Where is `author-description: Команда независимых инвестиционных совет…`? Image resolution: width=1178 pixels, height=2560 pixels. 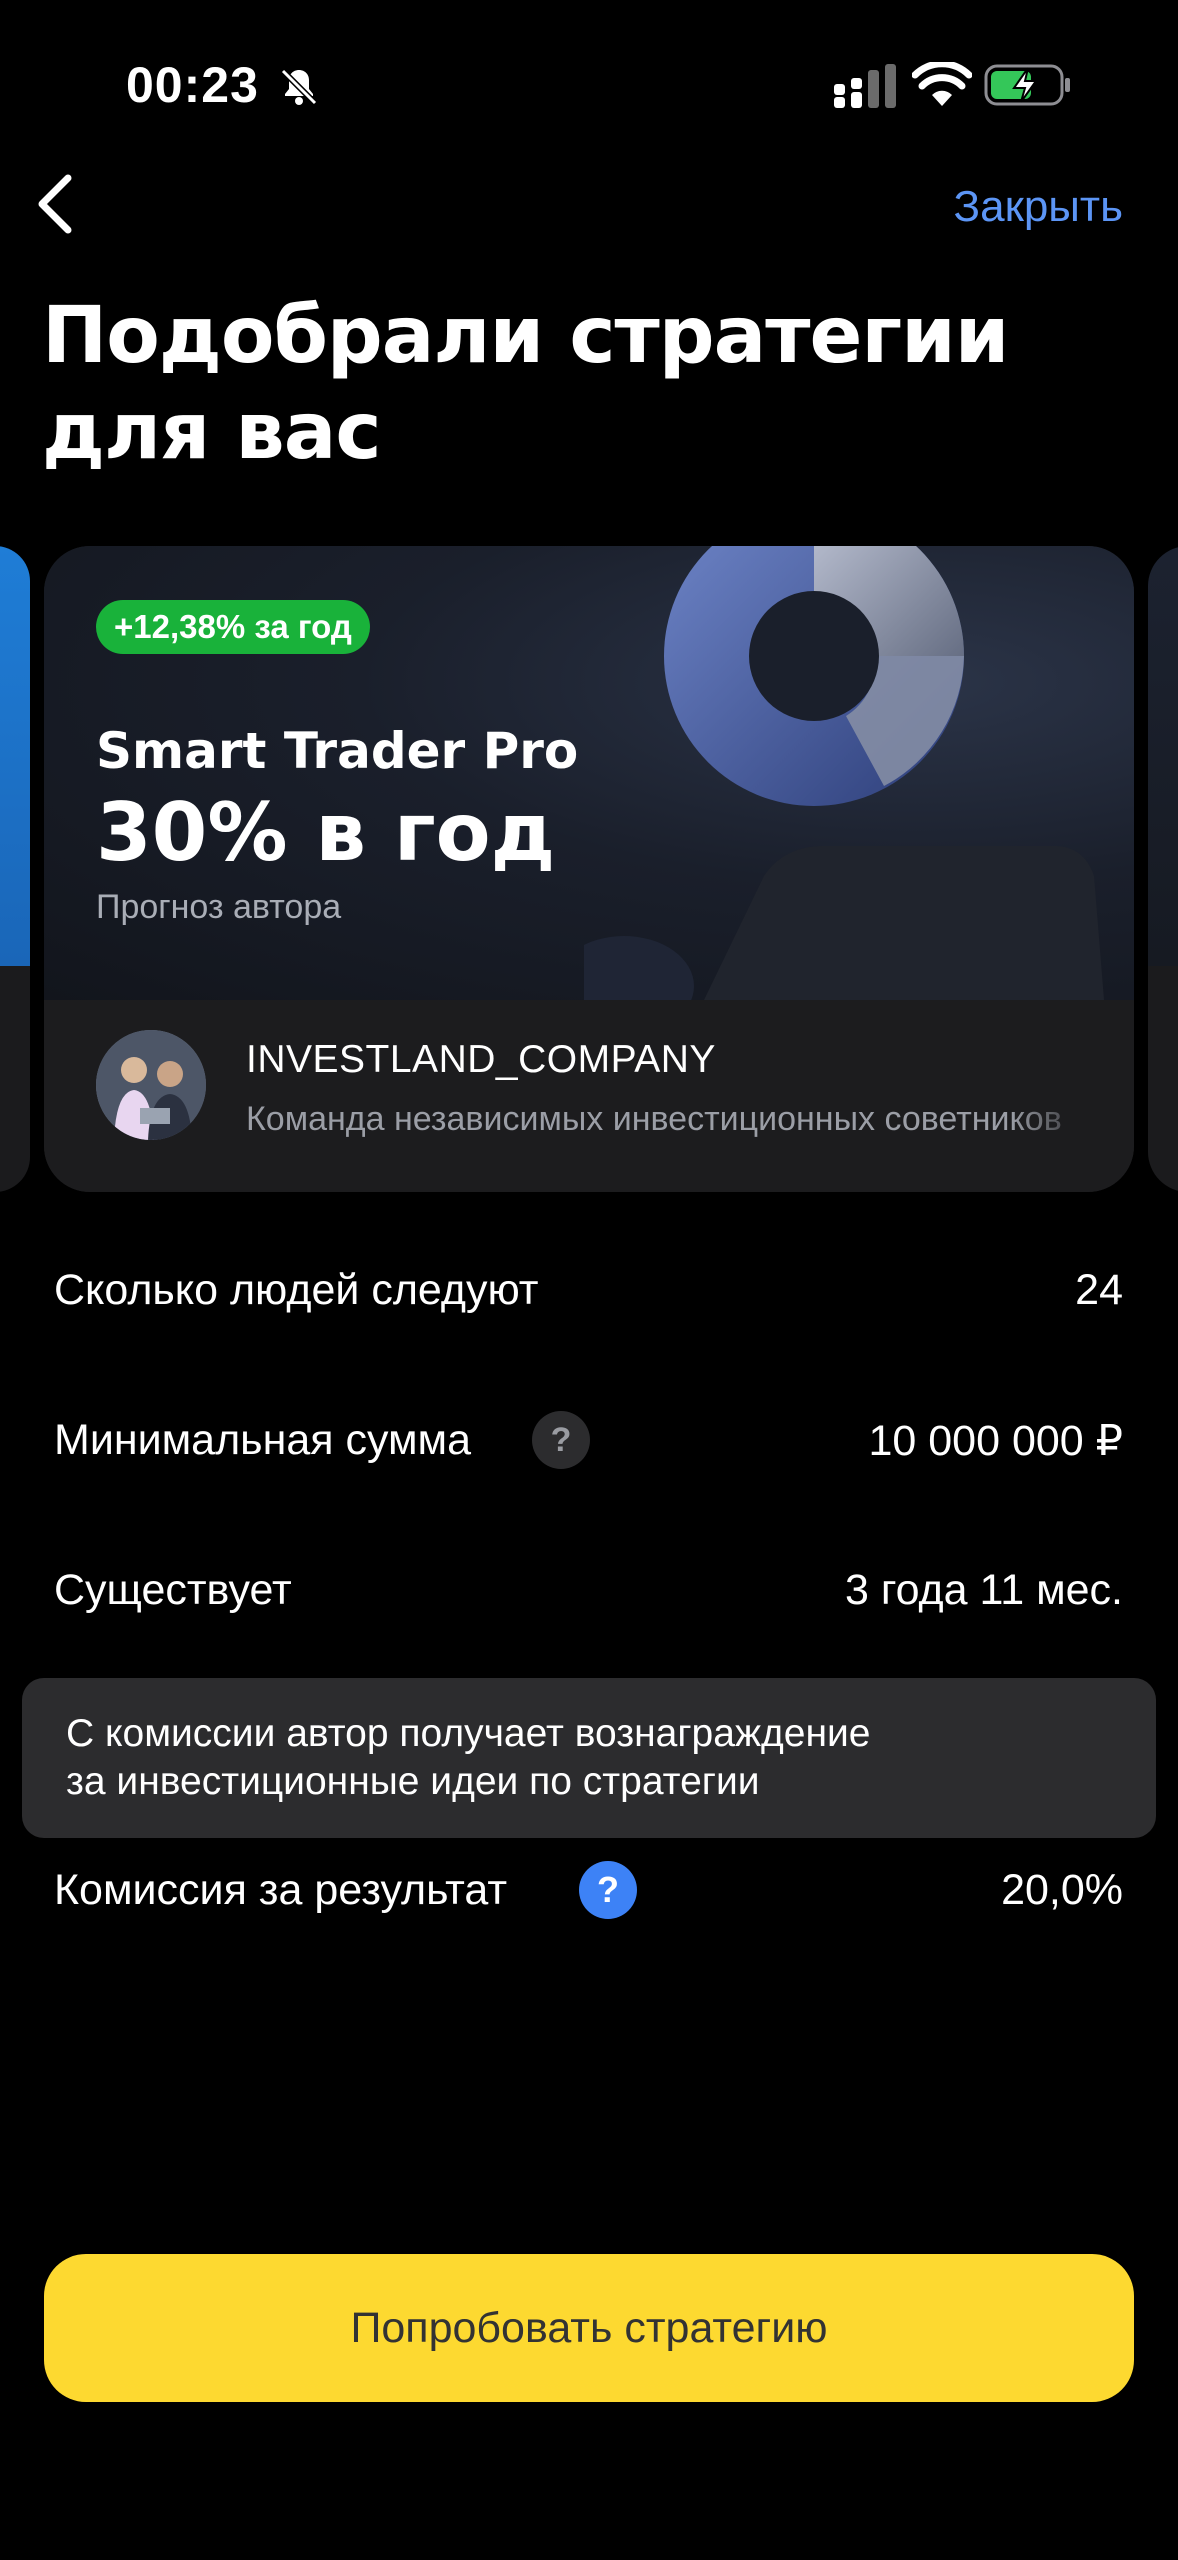
author-description: Команда независимых инвестиционных совет… is located at coordinates (654, 1119).